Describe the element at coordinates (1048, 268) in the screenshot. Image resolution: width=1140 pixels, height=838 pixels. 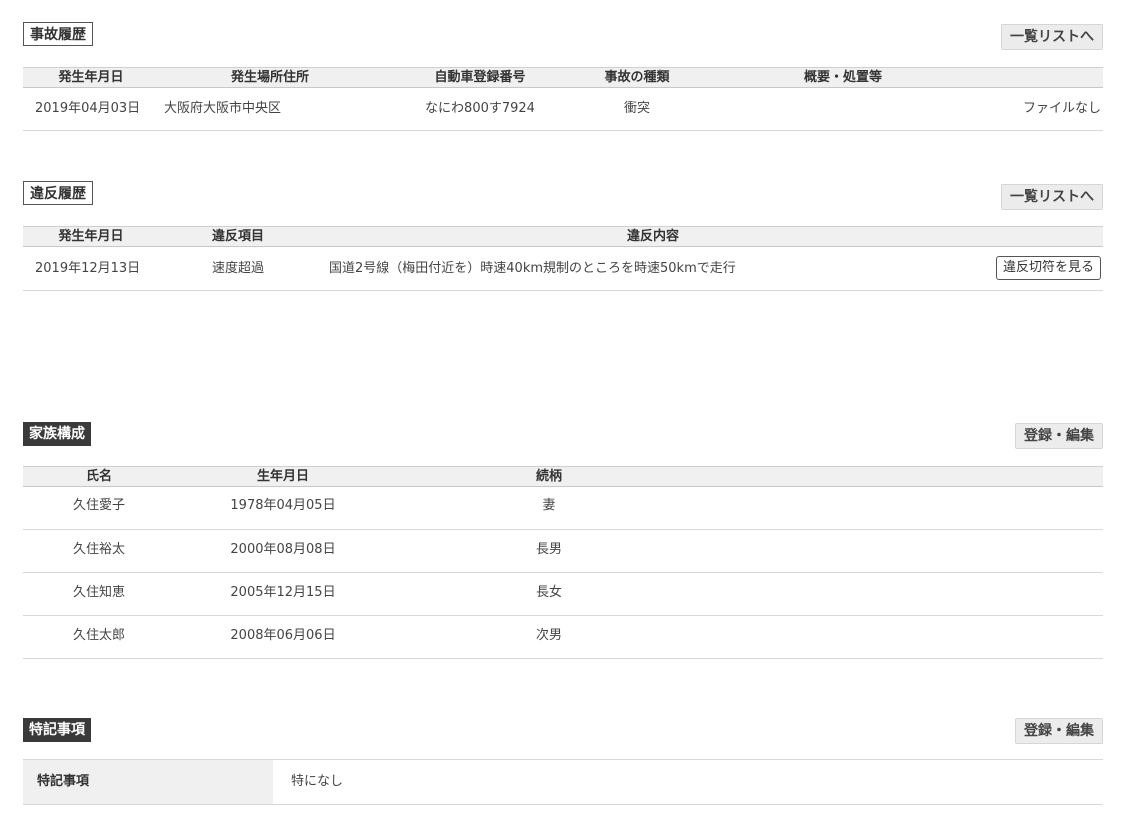
I see `view-ticket-button: 違反切符を見る` at that location.